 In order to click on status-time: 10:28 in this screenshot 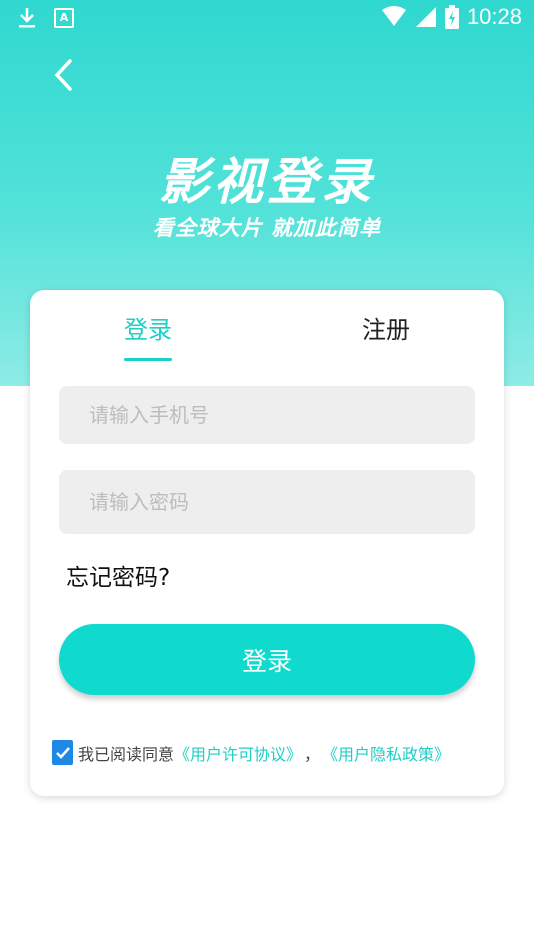, I will do `click(494, 16)`.